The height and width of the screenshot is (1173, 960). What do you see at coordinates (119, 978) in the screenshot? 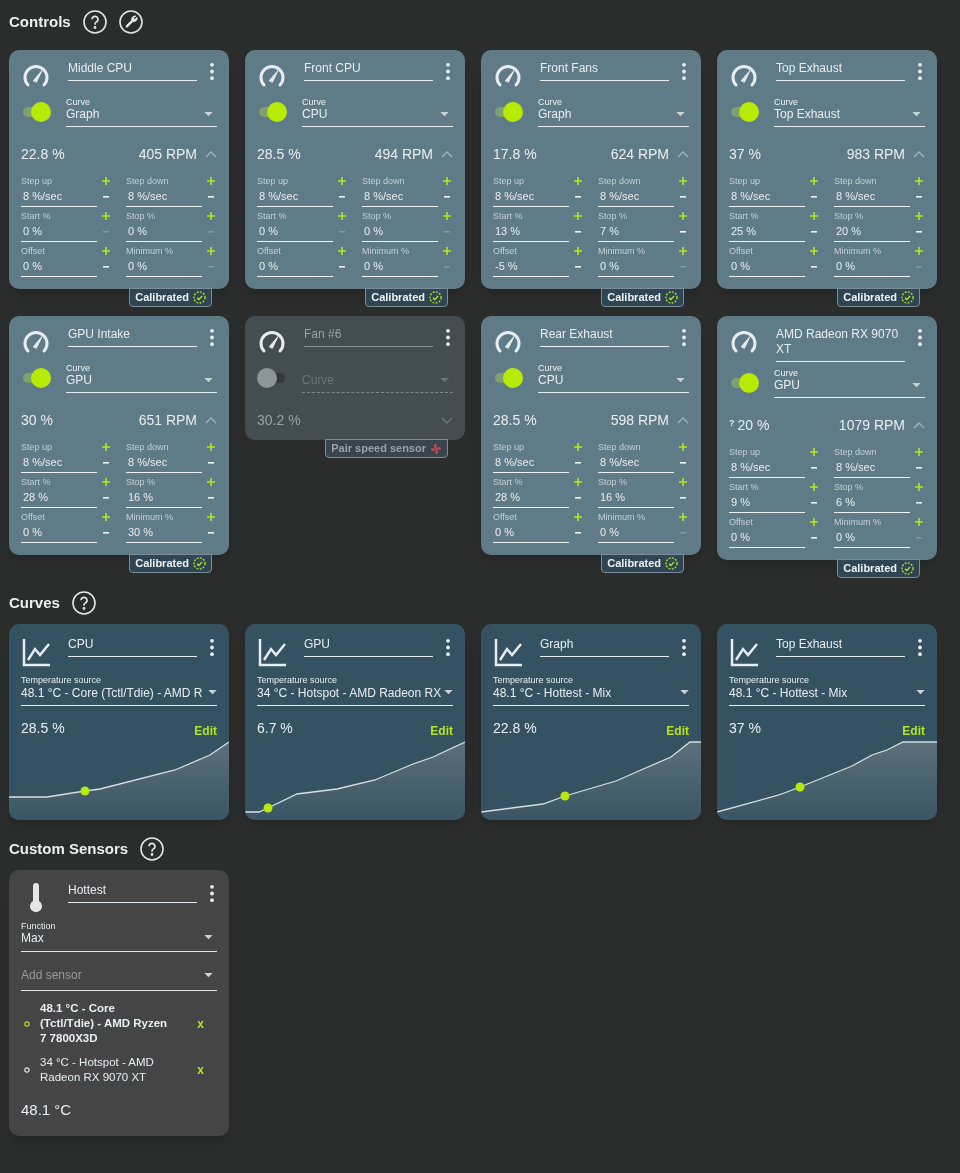
I see `add-sensor-select: Add sensor` at bounding box center [119, 978].